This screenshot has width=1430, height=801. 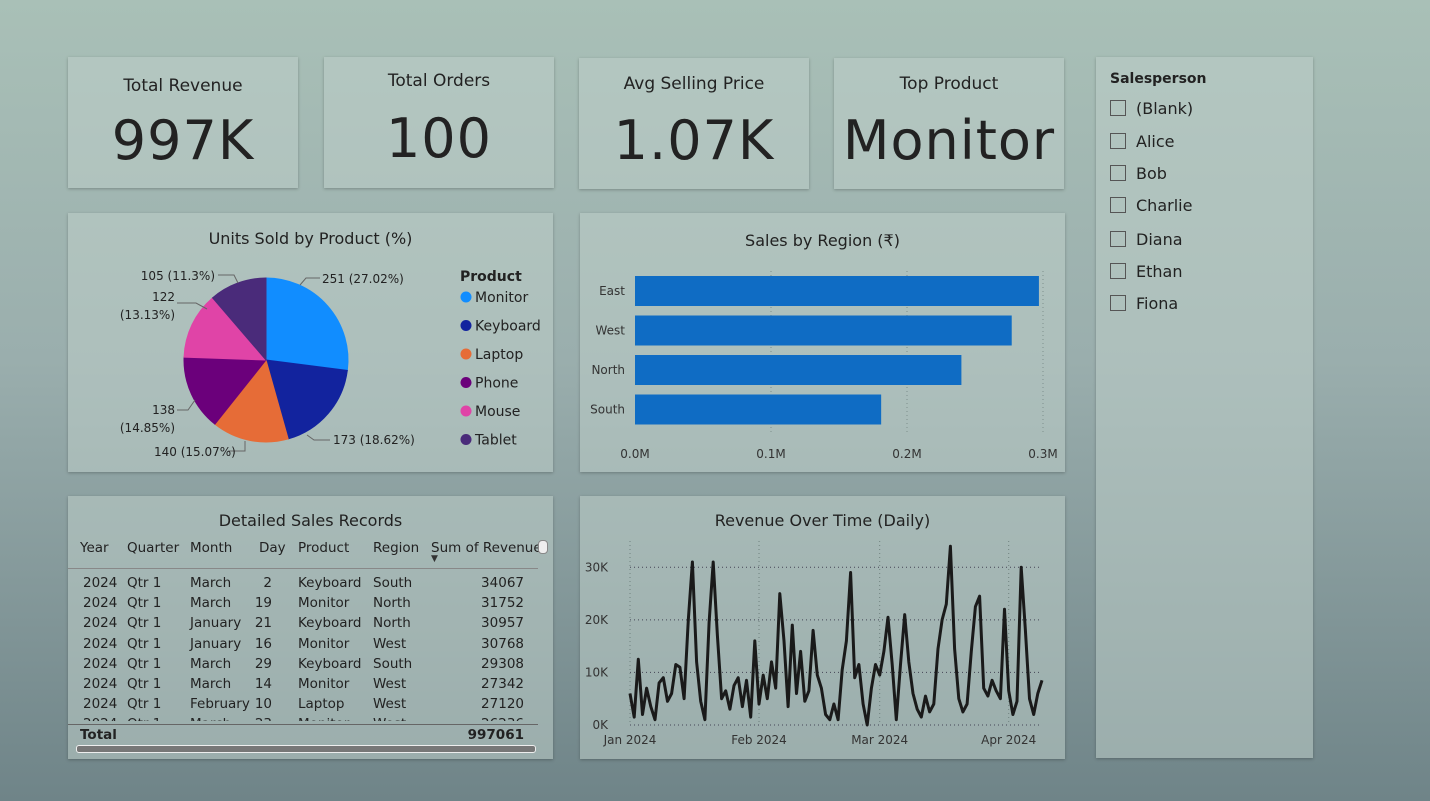 I want to click on table-row: 2024 Qtr 1 March 29 Keyboard South 29308, so click(x=303, y=664).